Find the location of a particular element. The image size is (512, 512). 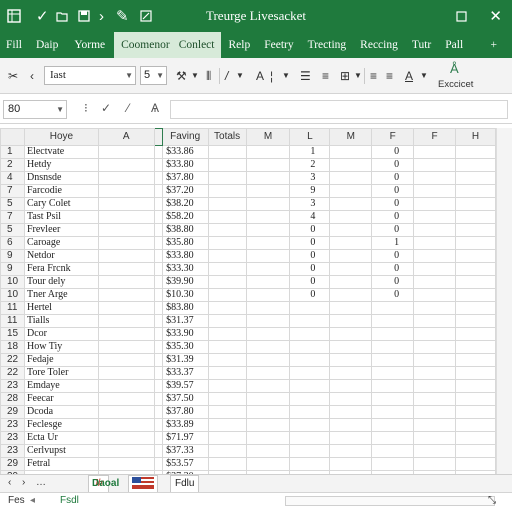

cell-name: Cary Colet is located at coordinates (61, 204).